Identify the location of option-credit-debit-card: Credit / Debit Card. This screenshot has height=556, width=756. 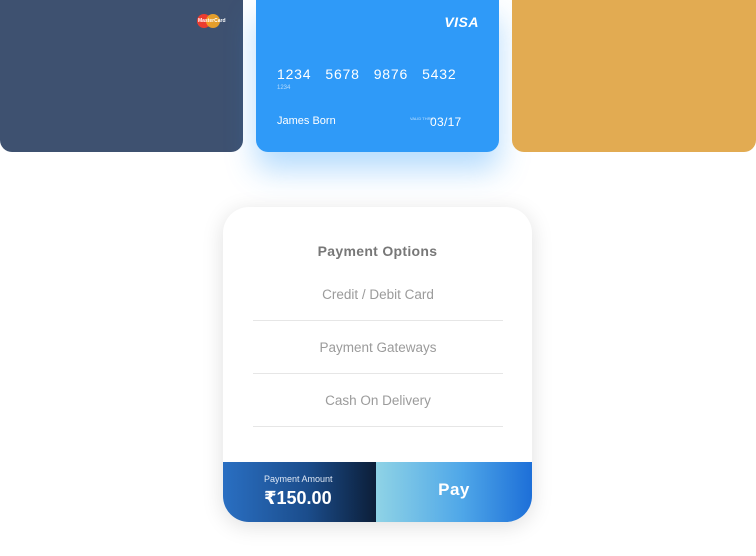
(378, 294).